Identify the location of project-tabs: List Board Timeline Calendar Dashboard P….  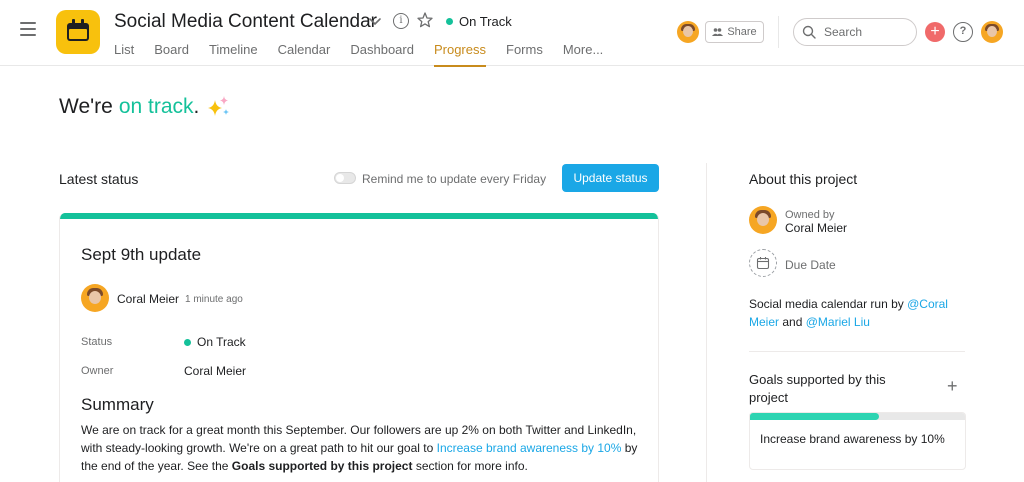
(368, 54).